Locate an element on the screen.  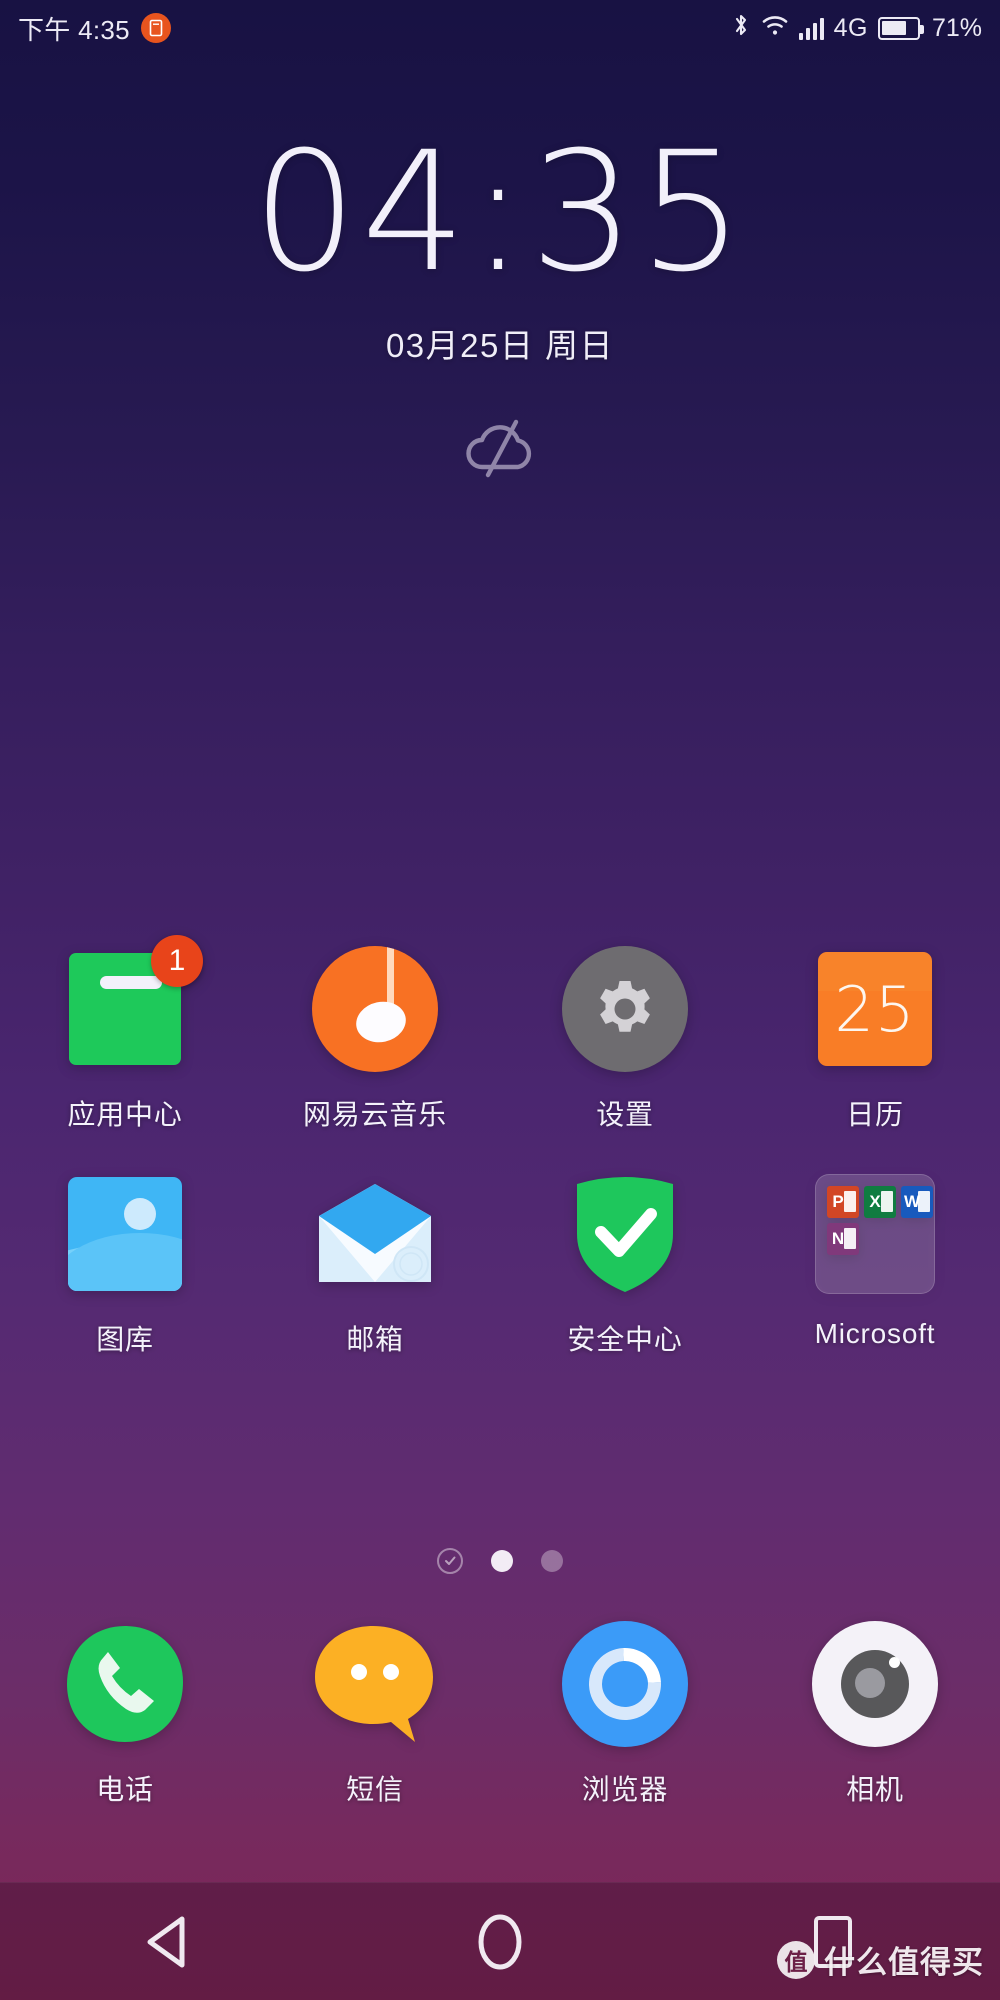
app-label: 图库 is located at coordinates (125, 1339).